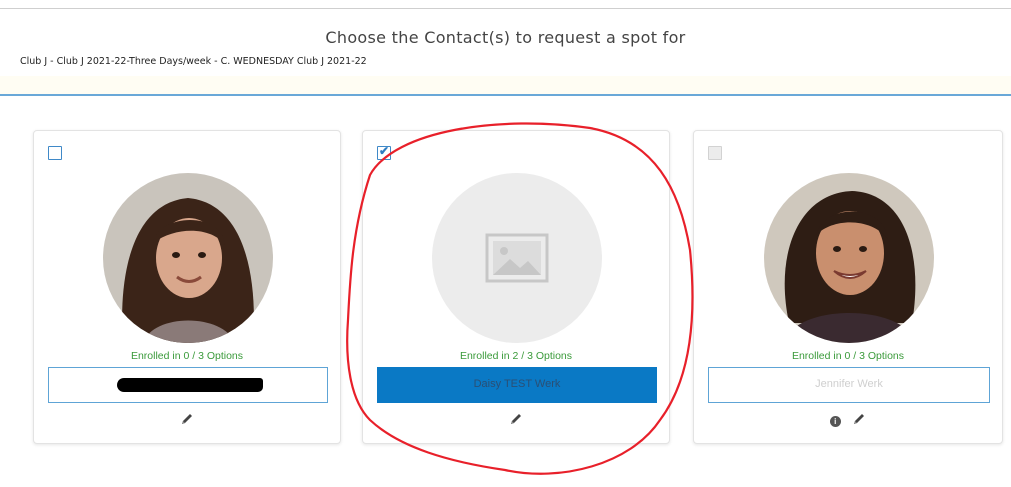 The height and width of the screenshot is (487, 1011). I want to click on contact-name-field: Daisy TEST Werk, so click(517, 385).